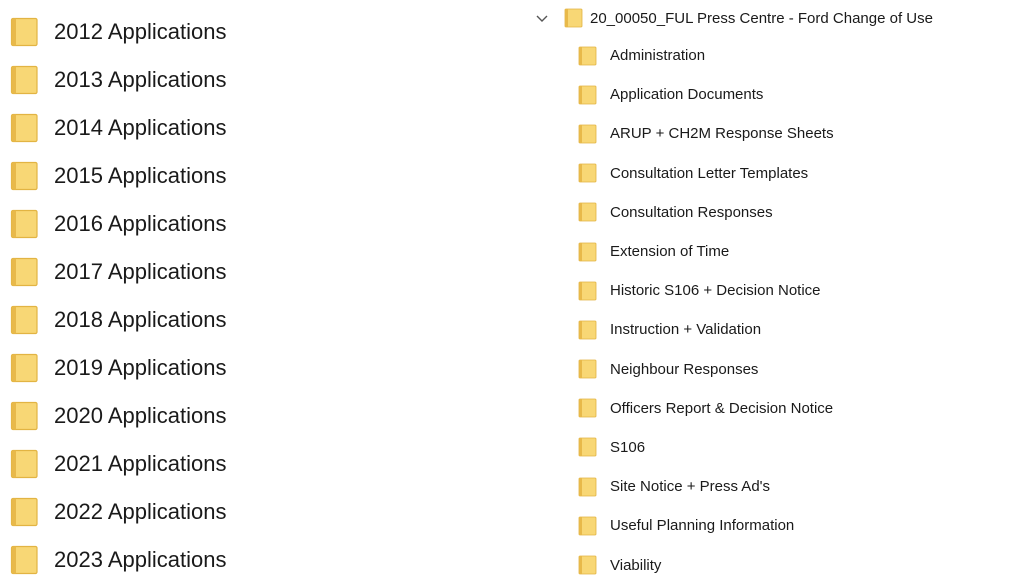 The image size is (1017, 585). I want to click on tree-item: Extension of Time, so click(797, 251).